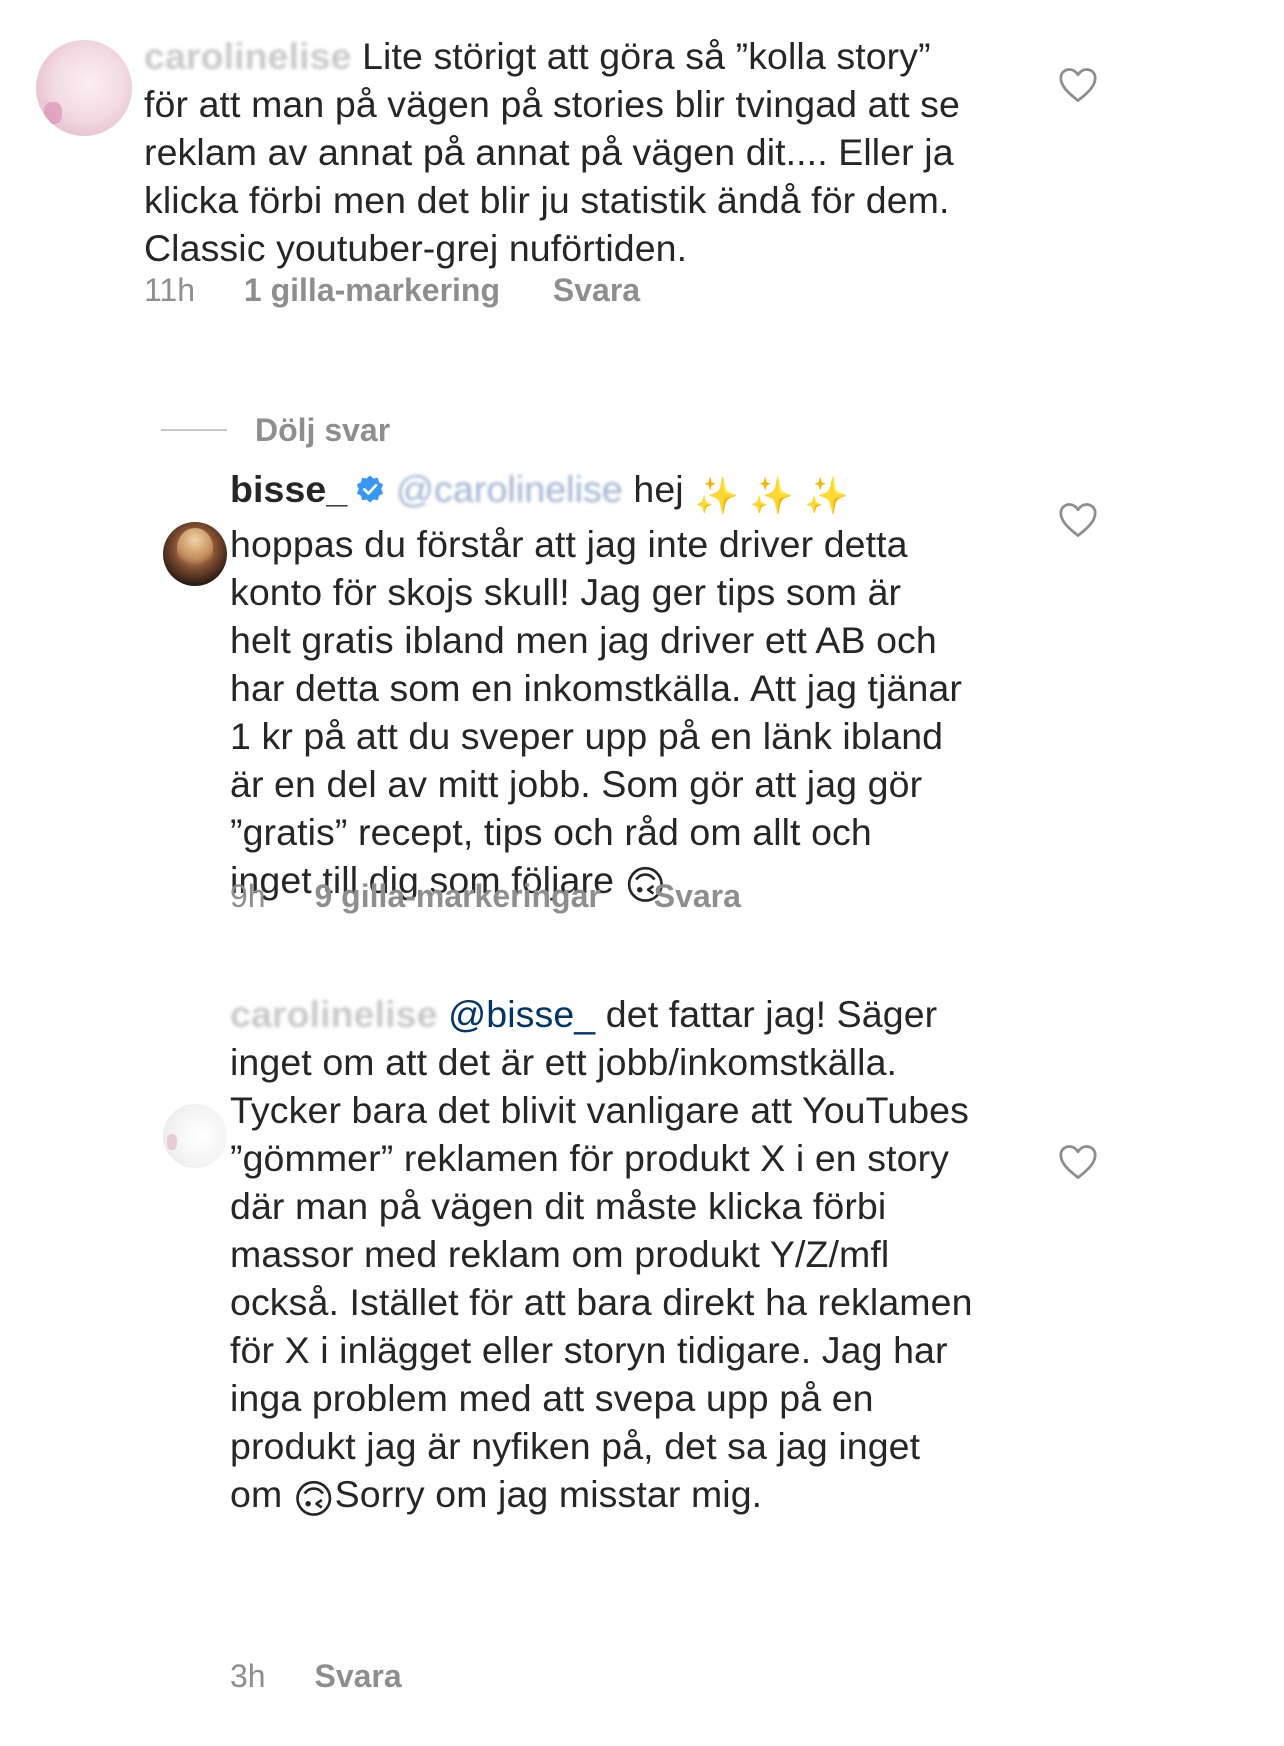  What do you see at coordinates (521, 1014) in the screenshot?
I see `mention-link: @bisse_` at bounding box center [521, 1014].